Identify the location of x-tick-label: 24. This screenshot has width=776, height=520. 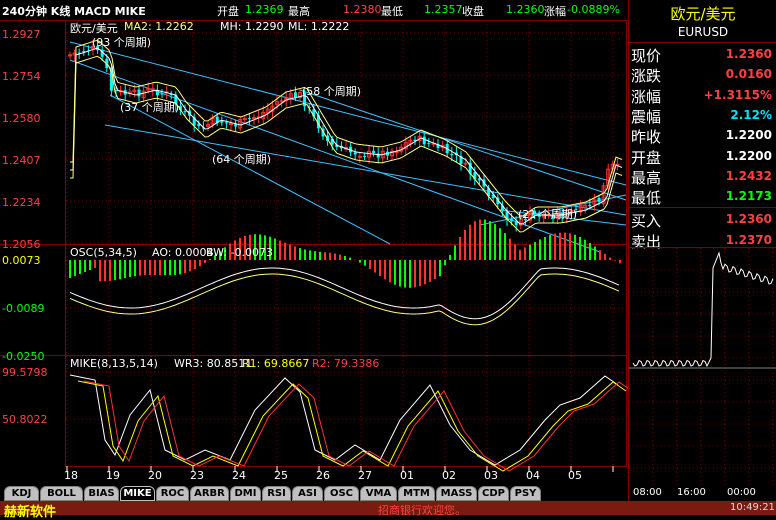
(239, 475).